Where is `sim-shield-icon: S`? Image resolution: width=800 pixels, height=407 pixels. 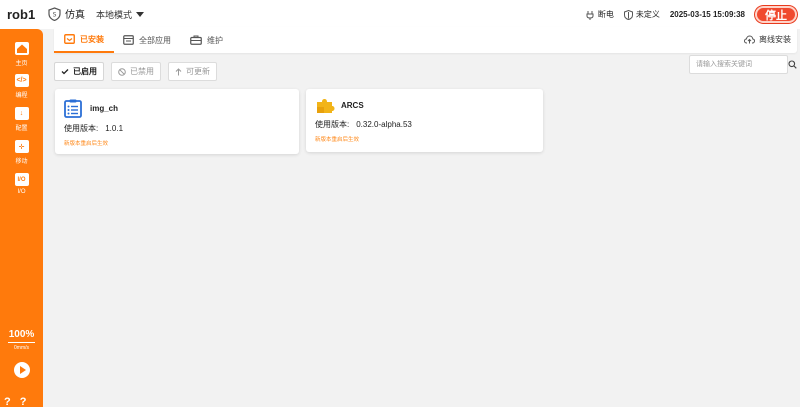 sim-shield-icon: S is located at coordinates (54, 13).